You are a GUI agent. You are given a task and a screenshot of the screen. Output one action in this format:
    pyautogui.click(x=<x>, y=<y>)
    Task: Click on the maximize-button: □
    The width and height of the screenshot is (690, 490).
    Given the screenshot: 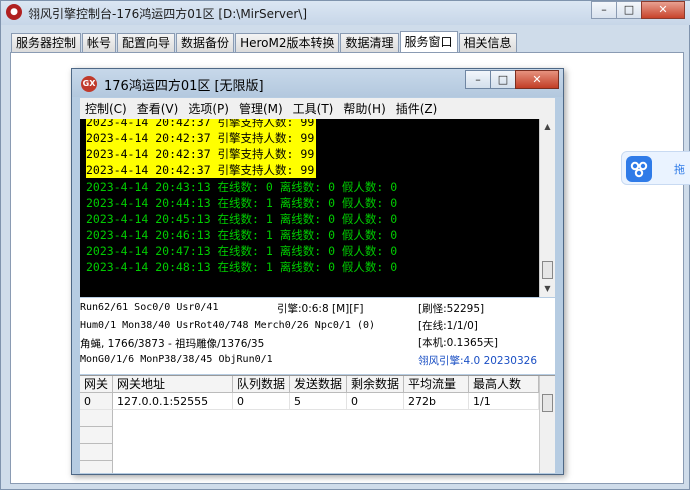 What is the action you would take?
    pyautogui.click(x=629, y=10)
    